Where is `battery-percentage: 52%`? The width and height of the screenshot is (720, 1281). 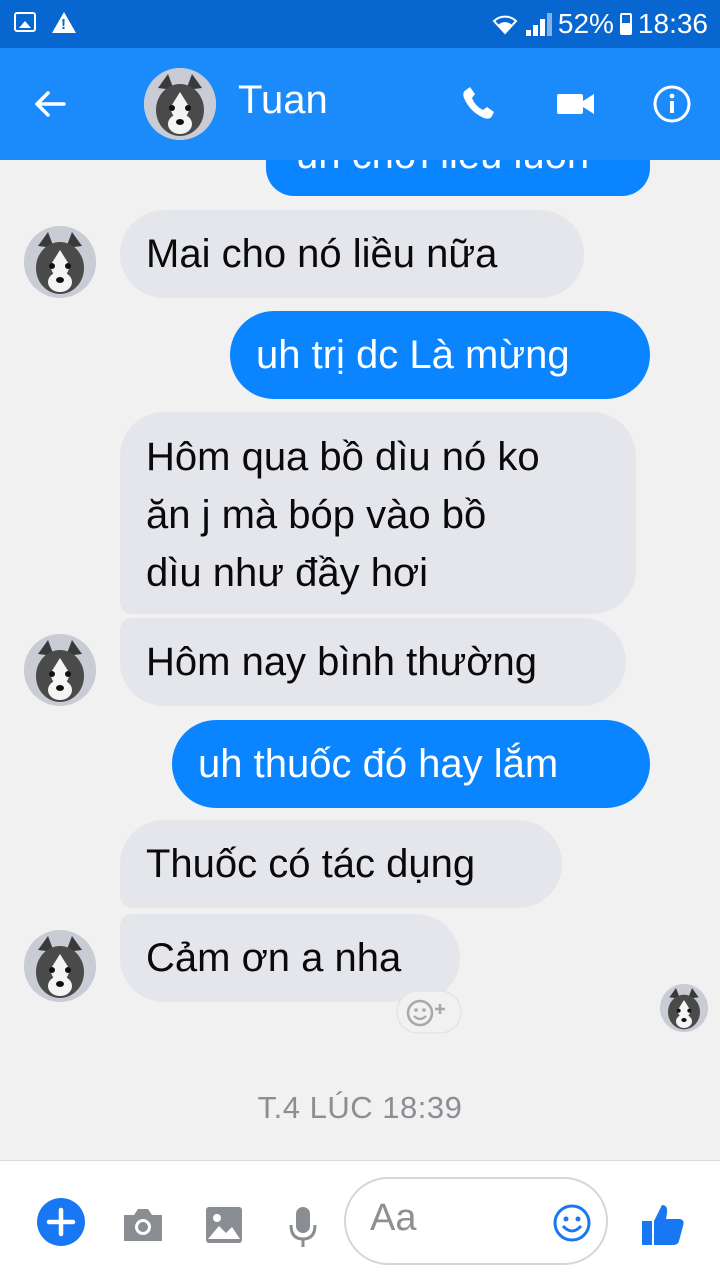
battery-percentage: 52% is located at coordinates (585, 23).